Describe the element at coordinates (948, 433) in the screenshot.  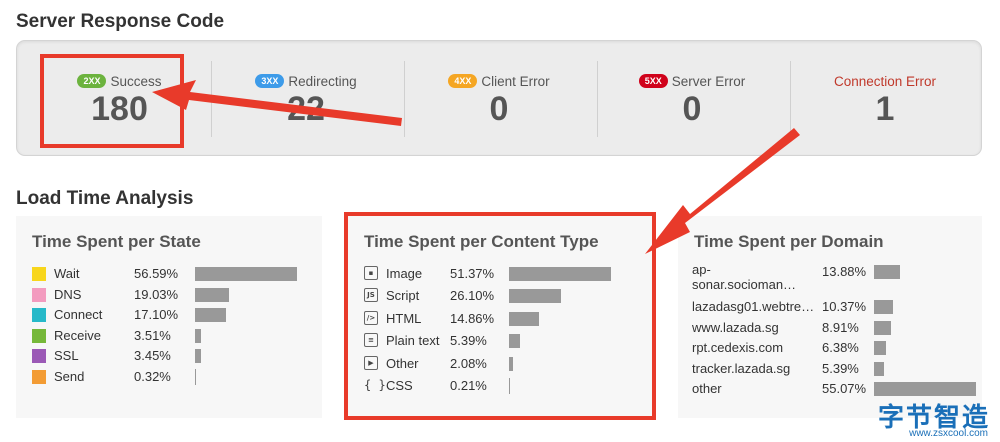
I see `watermark-url: www.zsxcool.com` at that location.